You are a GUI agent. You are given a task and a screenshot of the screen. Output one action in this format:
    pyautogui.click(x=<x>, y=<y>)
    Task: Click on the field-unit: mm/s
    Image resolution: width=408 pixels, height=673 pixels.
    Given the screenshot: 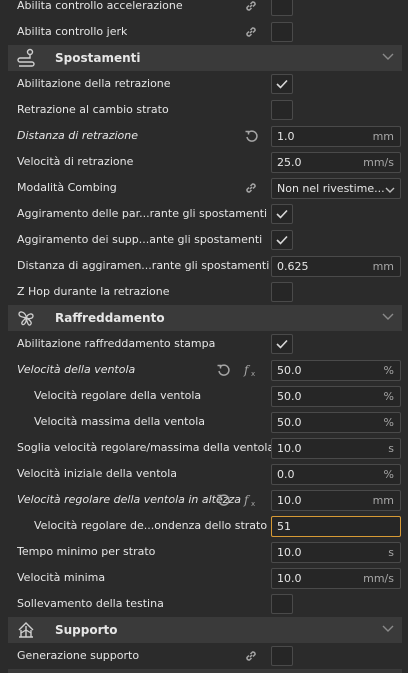 What is the action you would take?
    pyautogui.click(x=378, y=578)
    